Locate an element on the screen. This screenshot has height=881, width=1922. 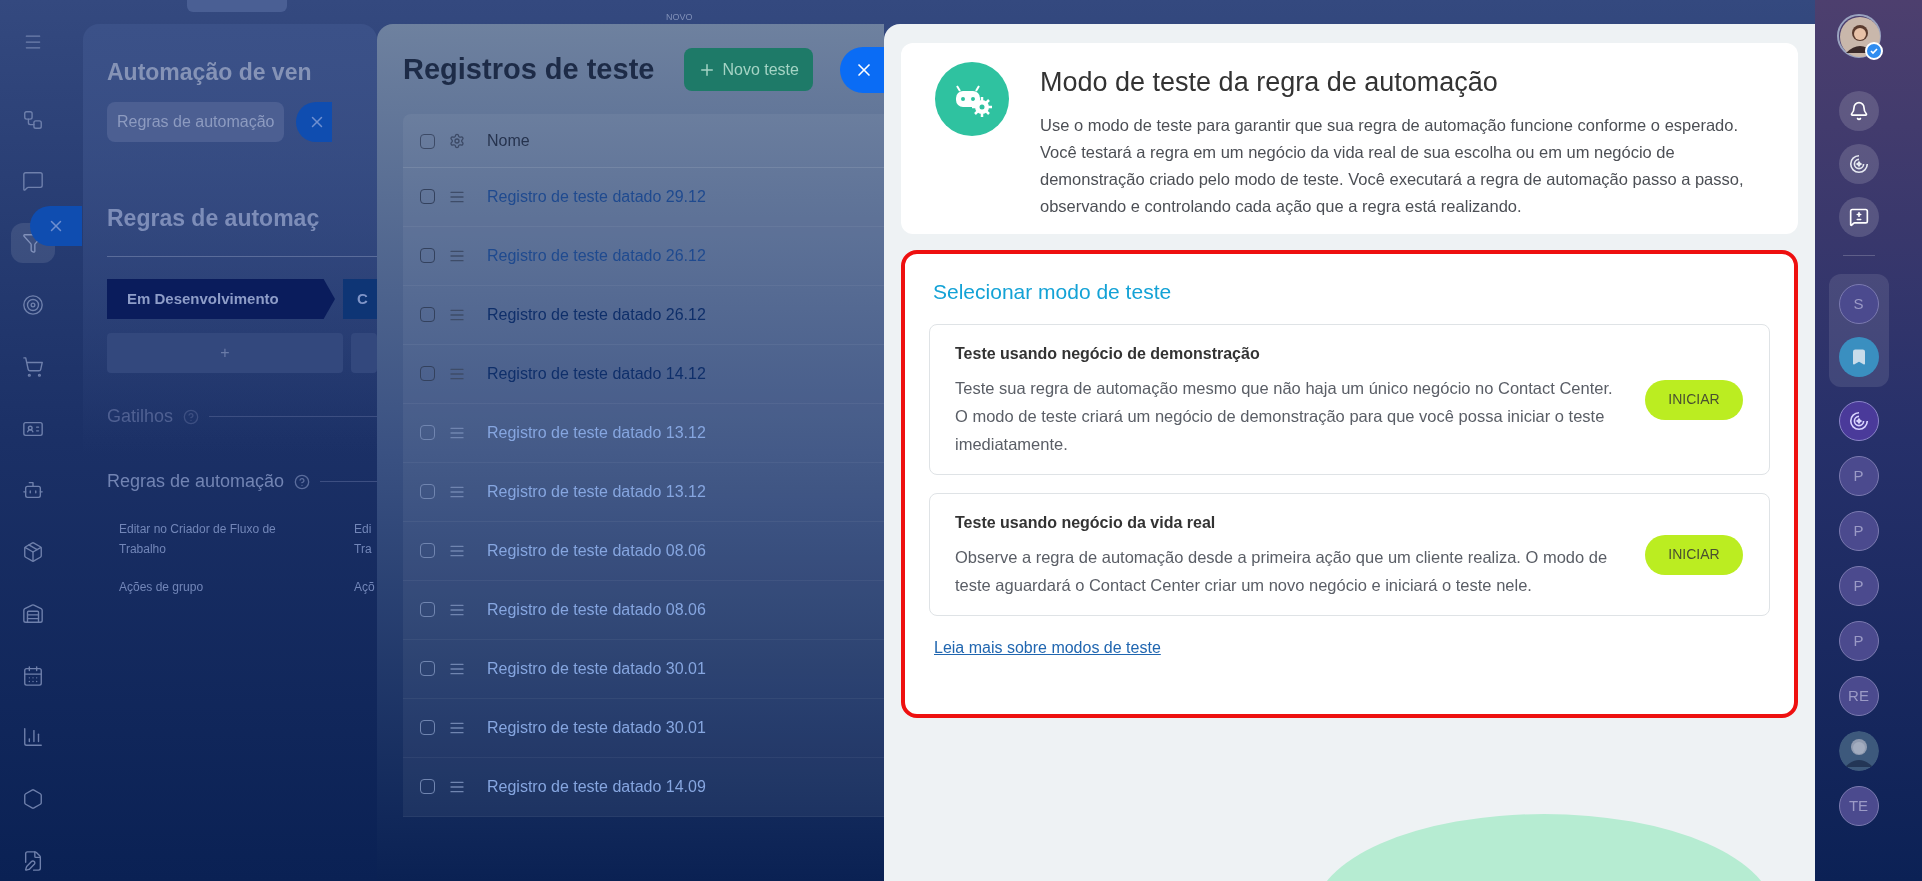
user-avatar is located at coordinates (1858, 36).